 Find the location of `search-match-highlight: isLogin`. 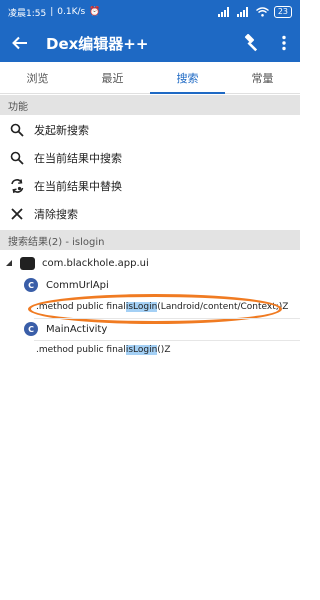

search-match-highlight: isLogin is located at coordinates (141, 350).